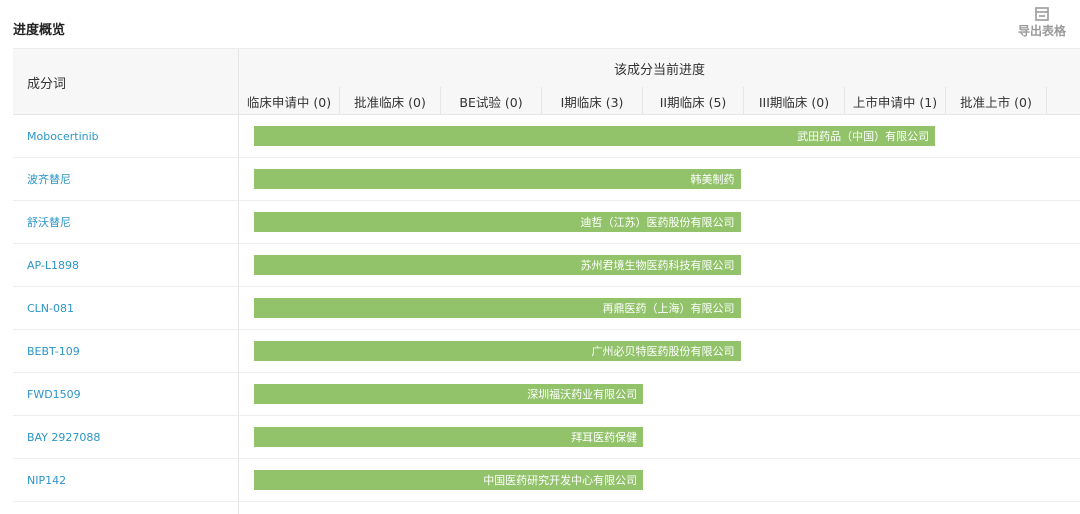  What do you see at coordinates (1042, 23) in the screenshot?
I see `export-table-button: 导出表格` at bounding box center [1042, 23].